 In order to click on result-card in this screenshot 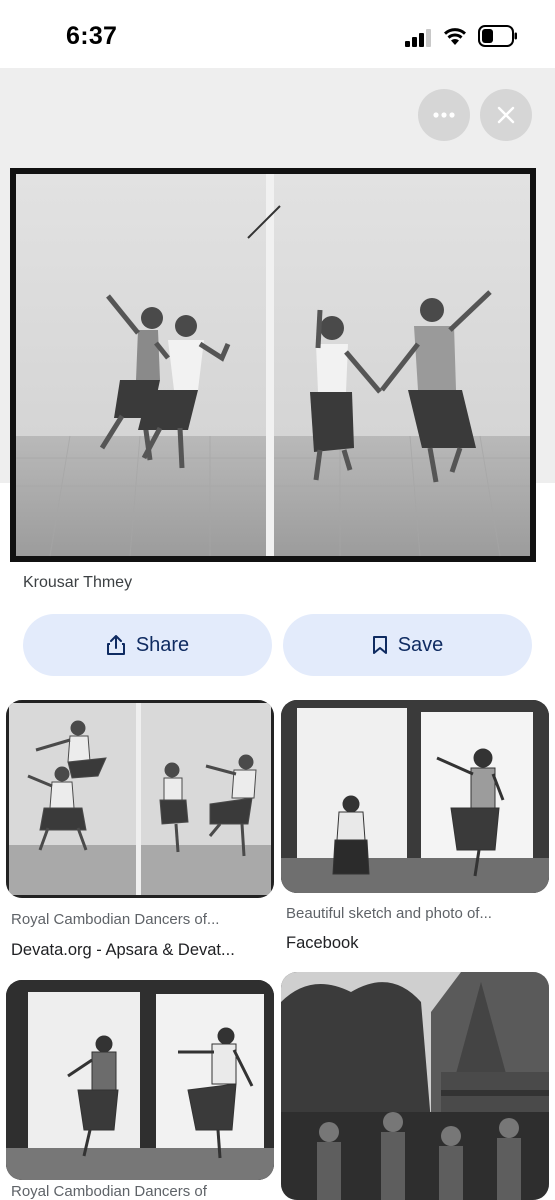, I will do `click(415, 1086)`.